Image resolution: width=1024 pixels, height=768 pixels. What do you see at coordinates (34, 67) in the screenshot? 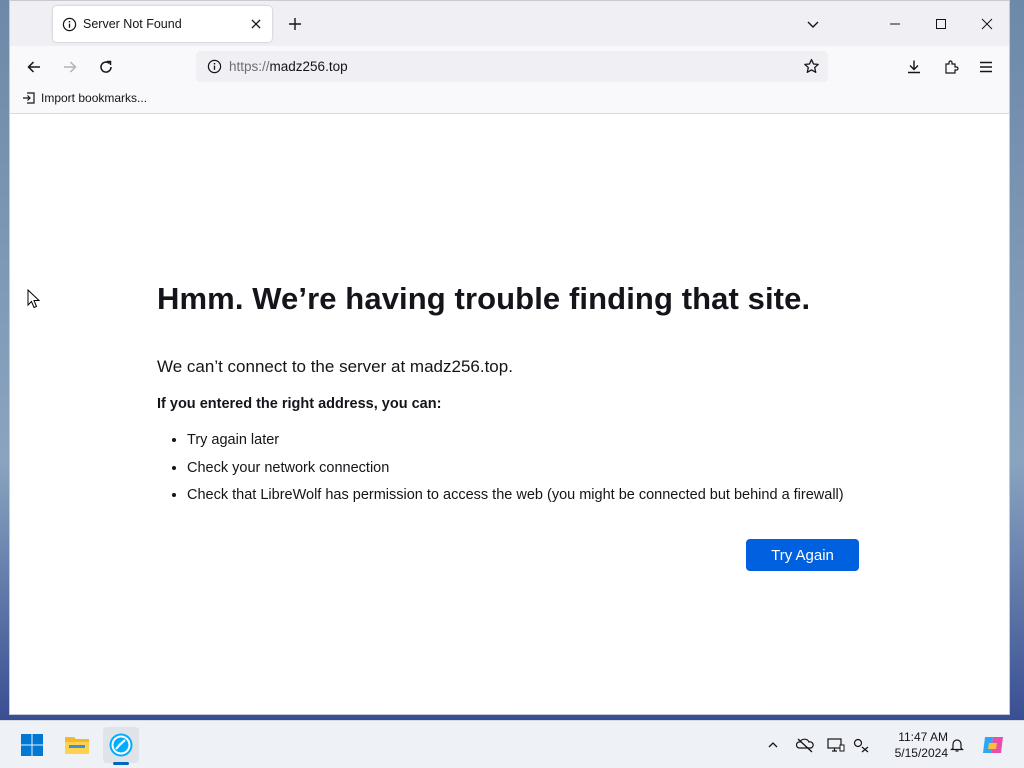
I see `back-icon` at bounding box center [34, 67].